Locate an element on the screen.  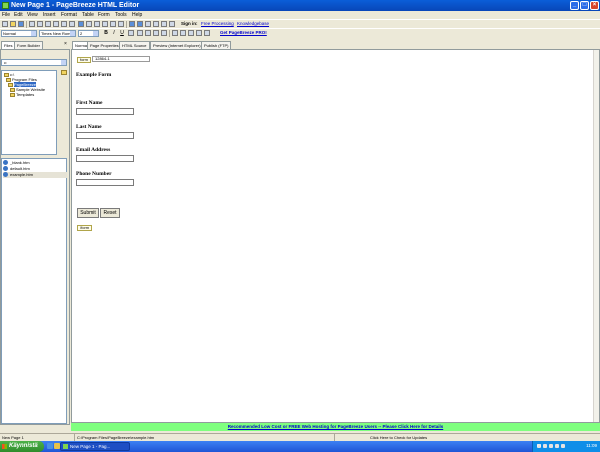
left-panel-tabs: Files Form Builder is located at coordinates (35, 44).